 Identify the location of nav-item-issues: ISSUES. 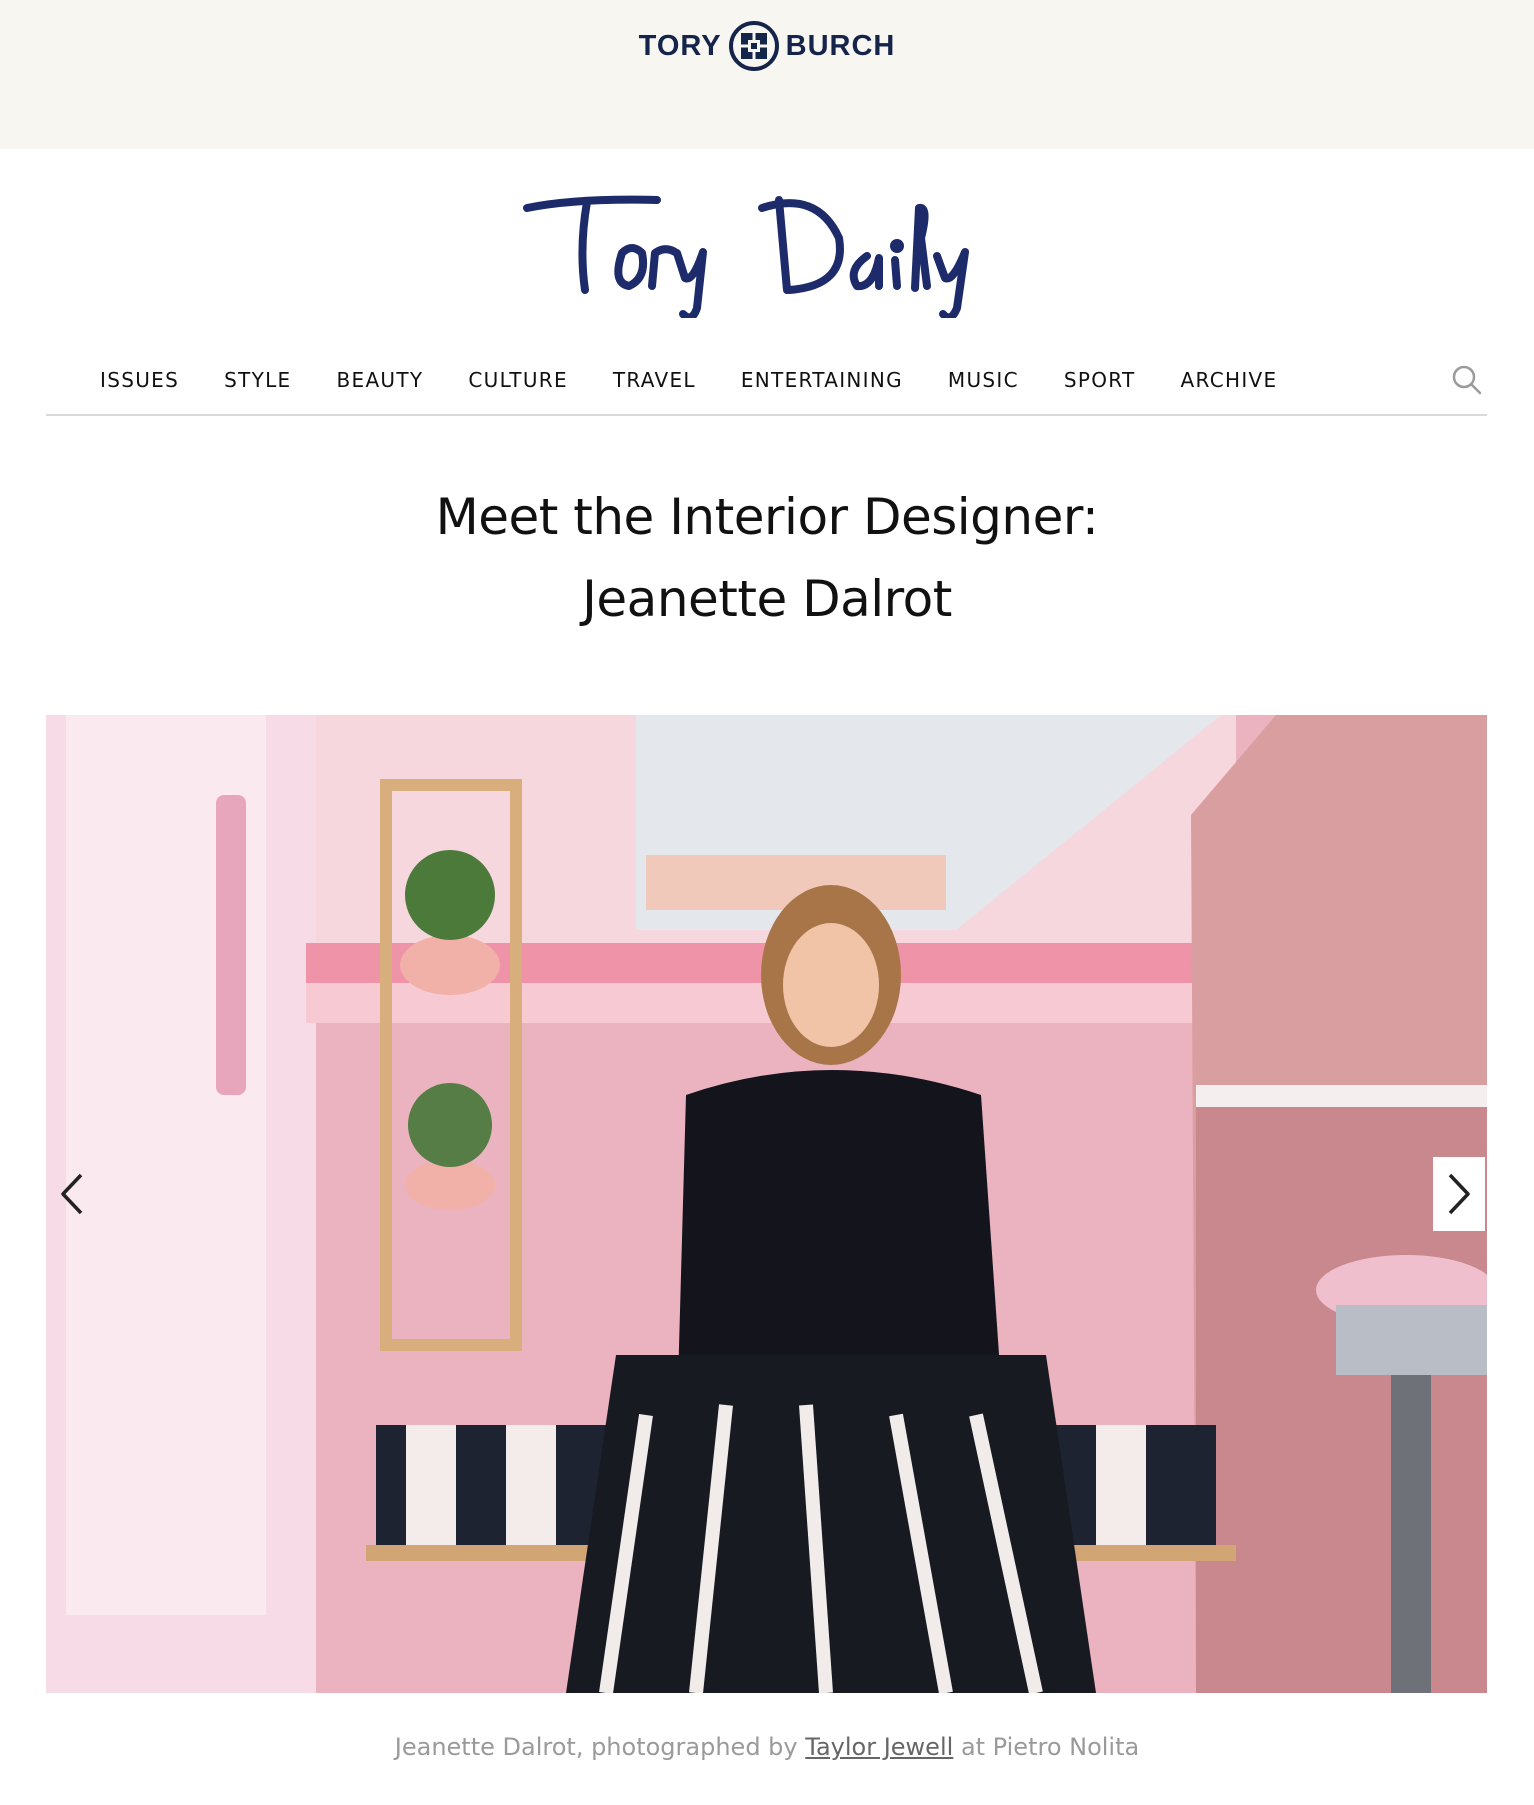
(139, 380).